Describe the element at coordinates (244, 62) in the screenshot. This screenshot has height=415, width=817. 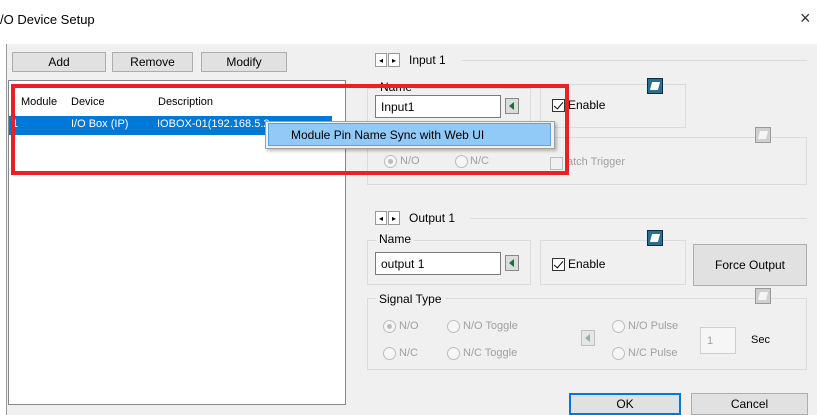
I see `modify-button: Modify` at that location.